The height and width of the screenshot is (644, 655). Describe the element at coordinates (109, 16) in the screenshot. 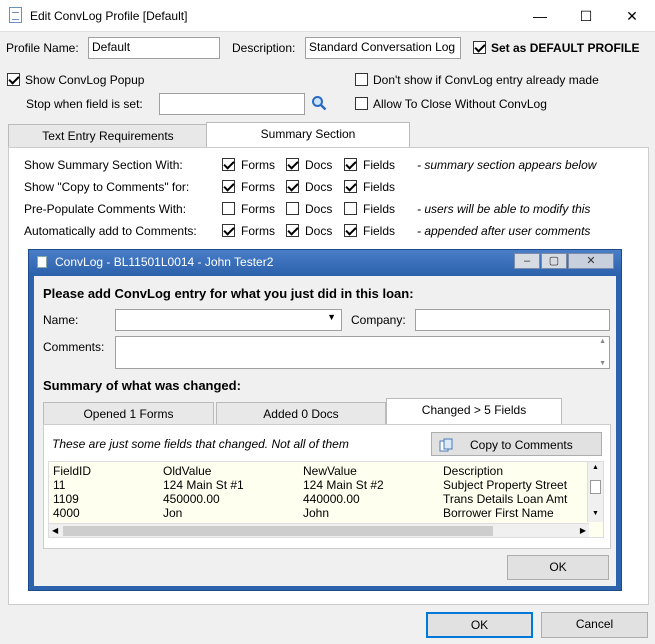

I see `window-title: Edit ConvLog Profile [Default]` at that location.